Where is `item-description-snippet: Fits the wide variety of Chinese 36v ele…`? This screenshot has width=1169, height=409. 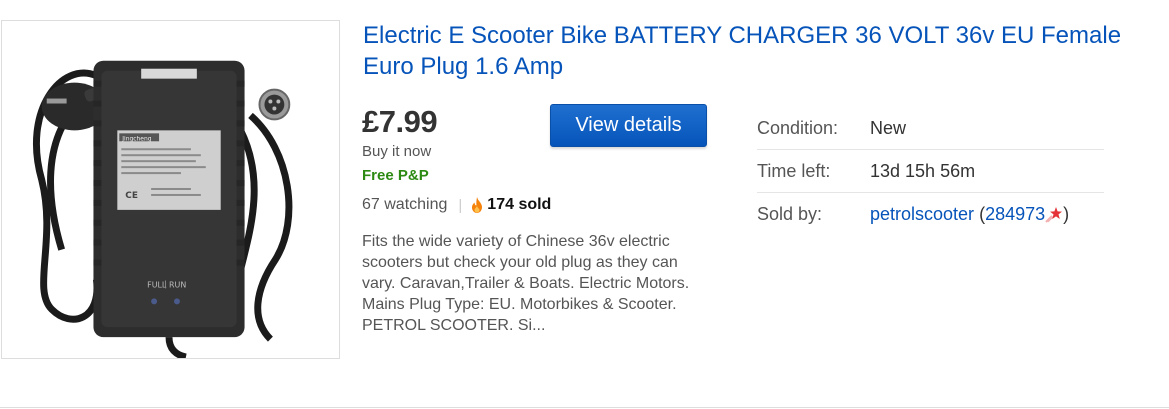
item-description-snippet: Fits the wide variety of Chinese 36v ele… is located at coordinates (526, 283).